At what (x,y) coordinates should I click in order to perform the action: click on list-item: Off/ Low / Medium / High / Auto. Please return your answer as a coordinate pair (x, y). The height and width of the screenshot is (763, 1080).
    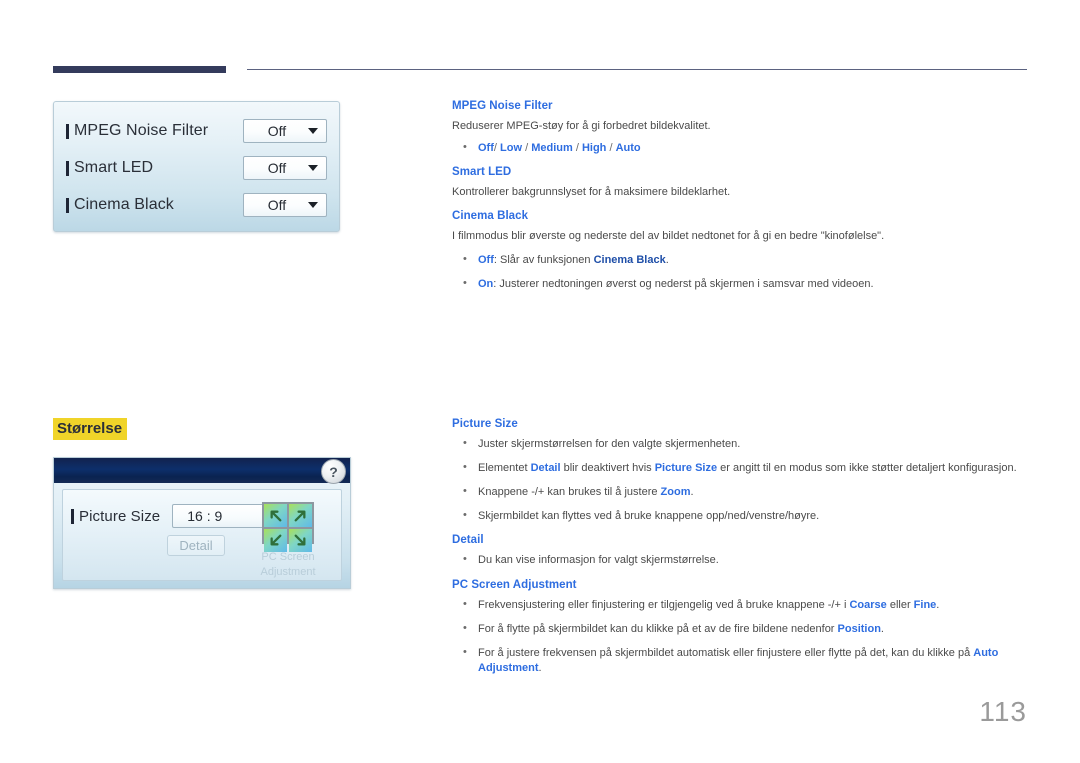
    Looking at the image, I should click on (742, 148).